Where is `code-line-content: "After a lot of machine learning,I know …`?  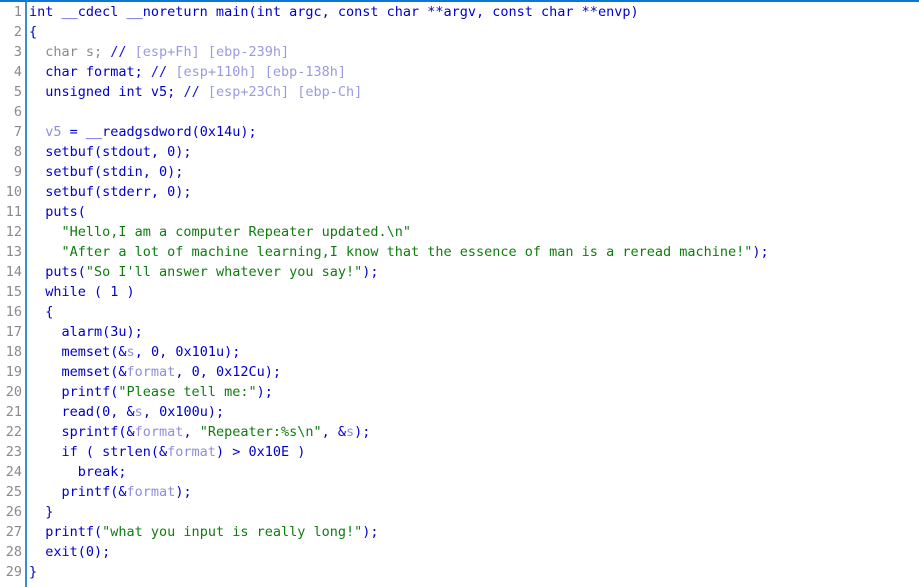 code-line-content: "After a lot of machine learning,I know … is located at coordinates (472, 252).